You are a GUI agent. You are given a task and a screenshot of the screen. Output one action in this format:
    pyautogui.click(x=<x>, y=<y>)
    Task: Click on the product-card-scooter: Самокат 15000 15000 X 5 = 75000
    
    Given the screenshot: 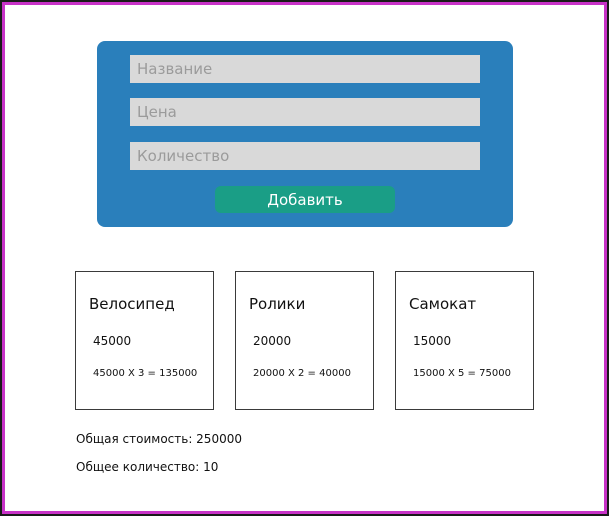 What is the action you would take?
    pyautogui.click(x=464, y=340)
    